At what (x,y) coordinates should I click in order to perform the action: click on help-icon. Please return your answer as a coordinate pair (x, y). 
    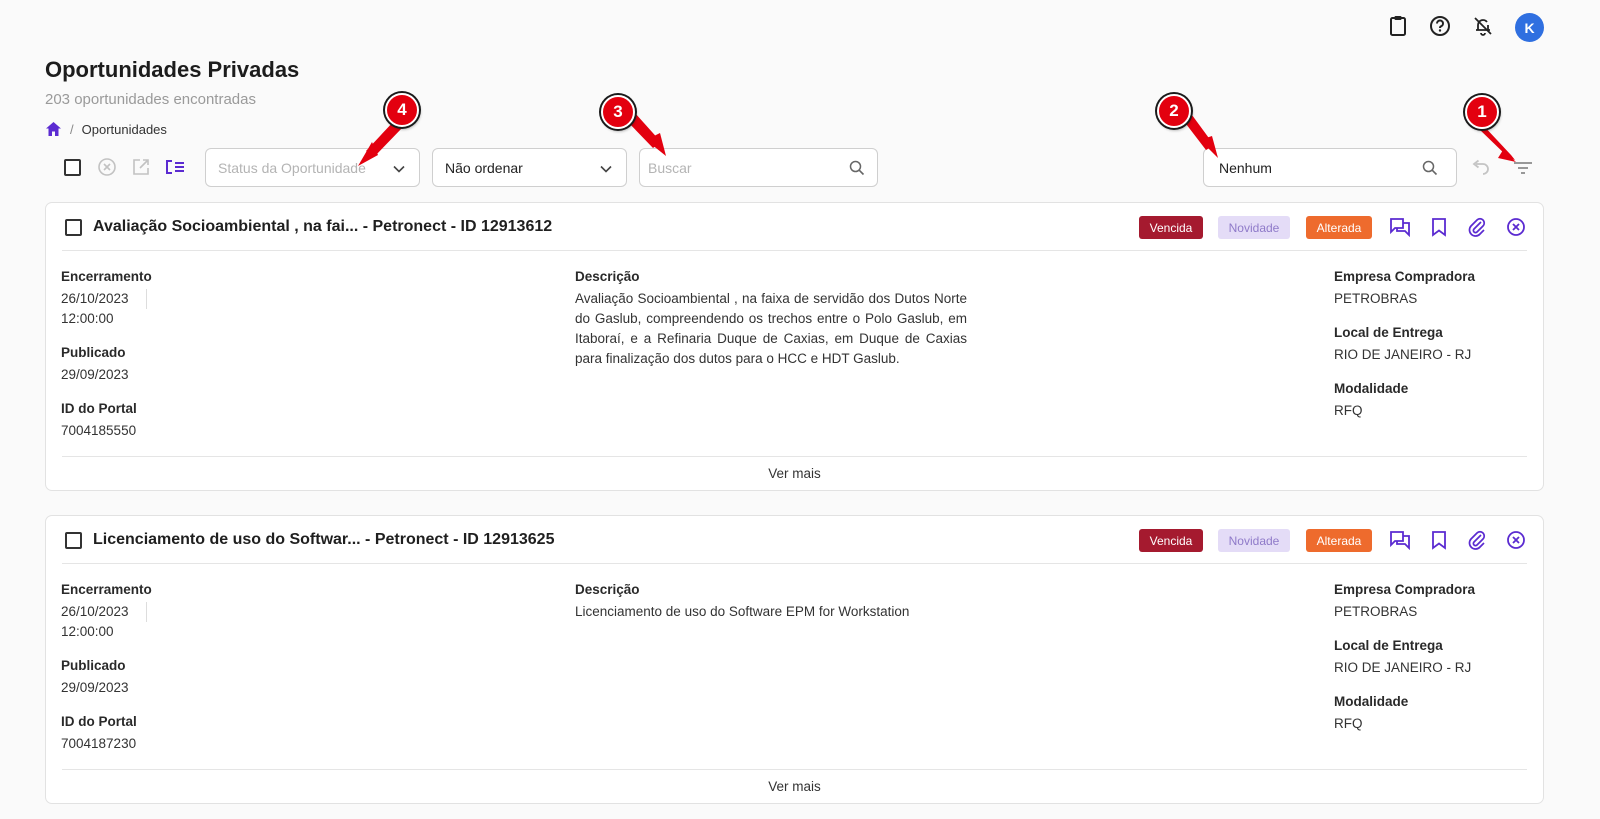
    Looking at the image, I should click on (1440, 26).